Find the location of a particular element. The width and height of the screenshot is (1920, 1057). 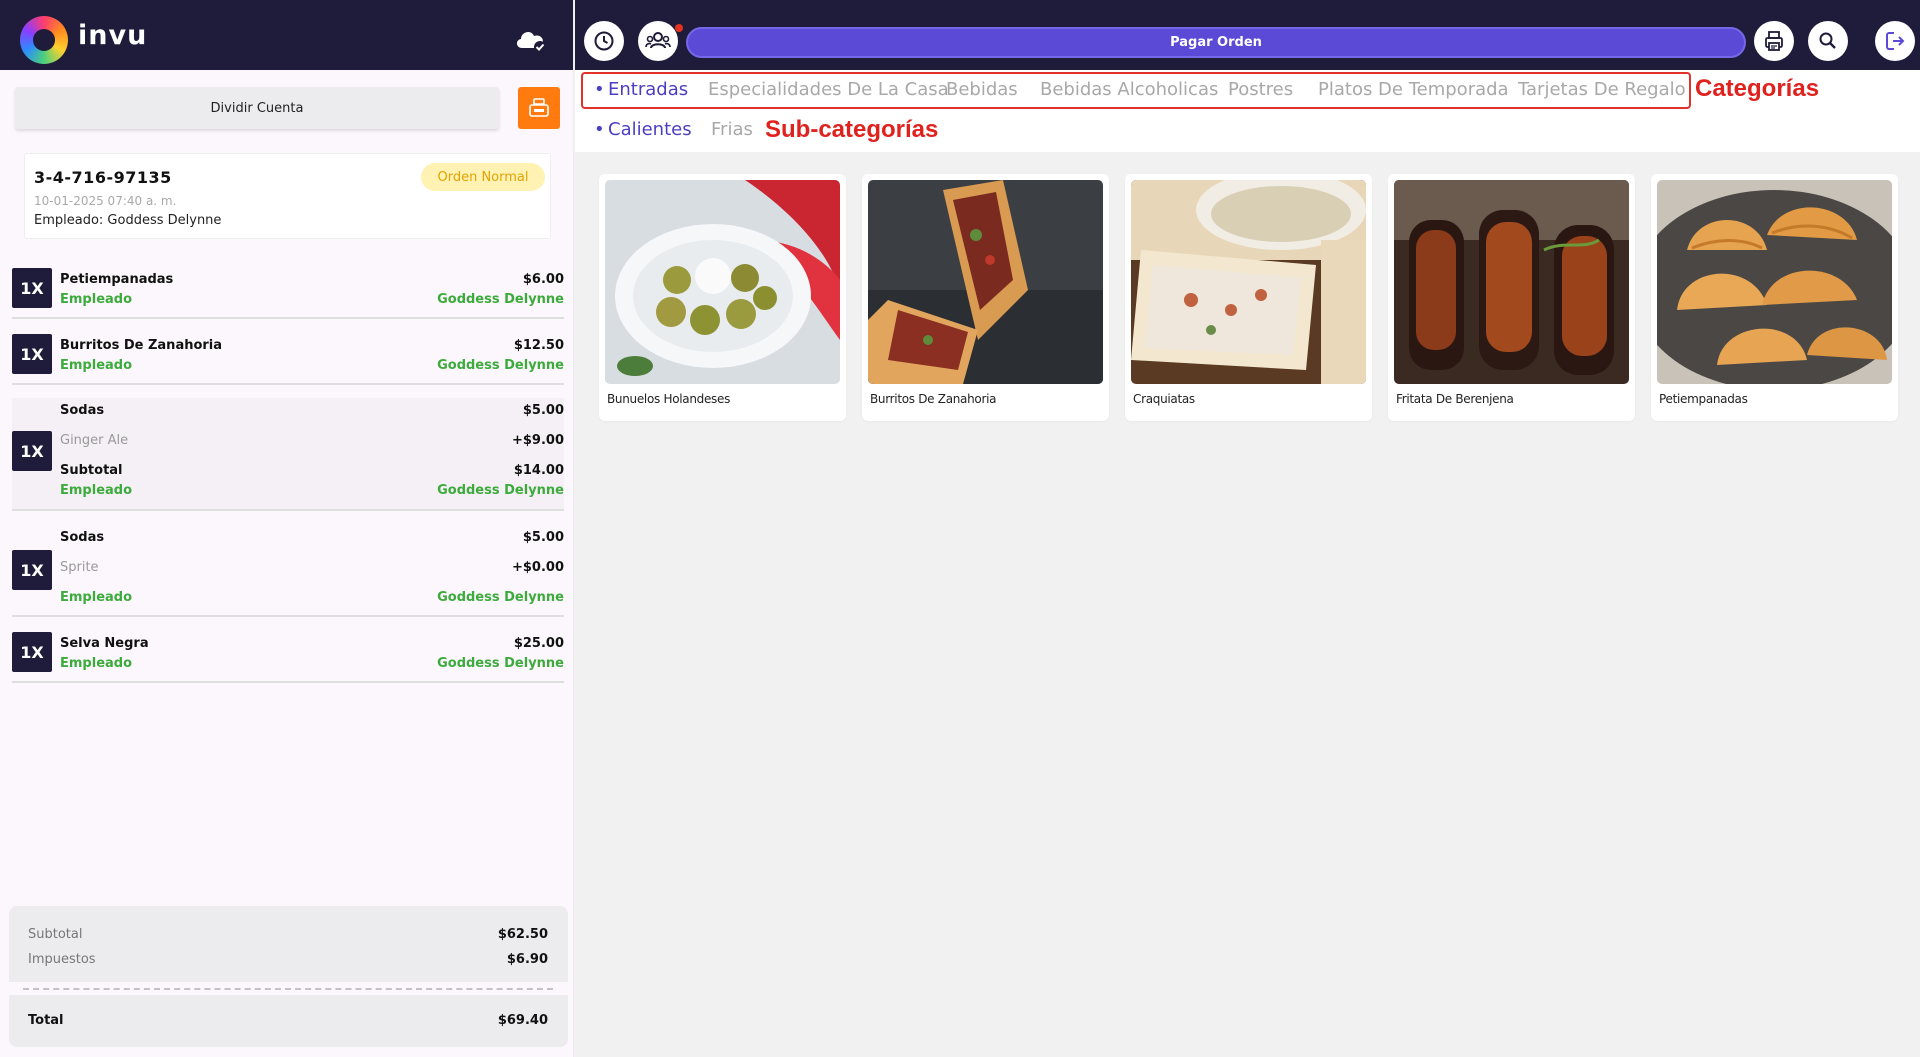

logout-icon is located at coordinates (1895, 41).